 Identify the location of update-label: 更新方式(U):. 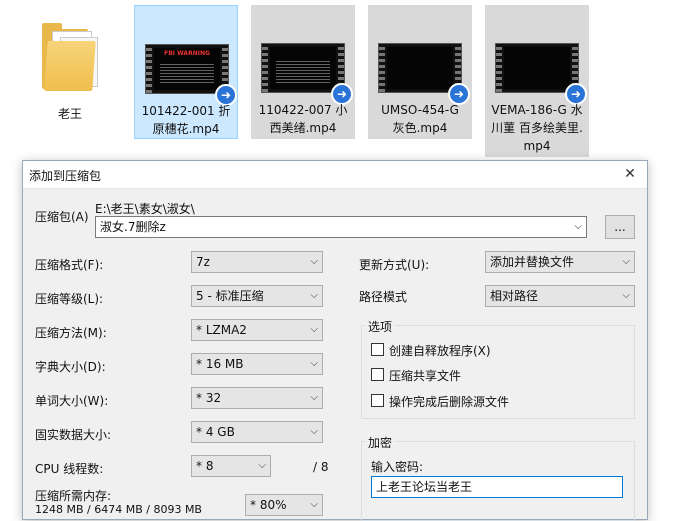
(394, 265).